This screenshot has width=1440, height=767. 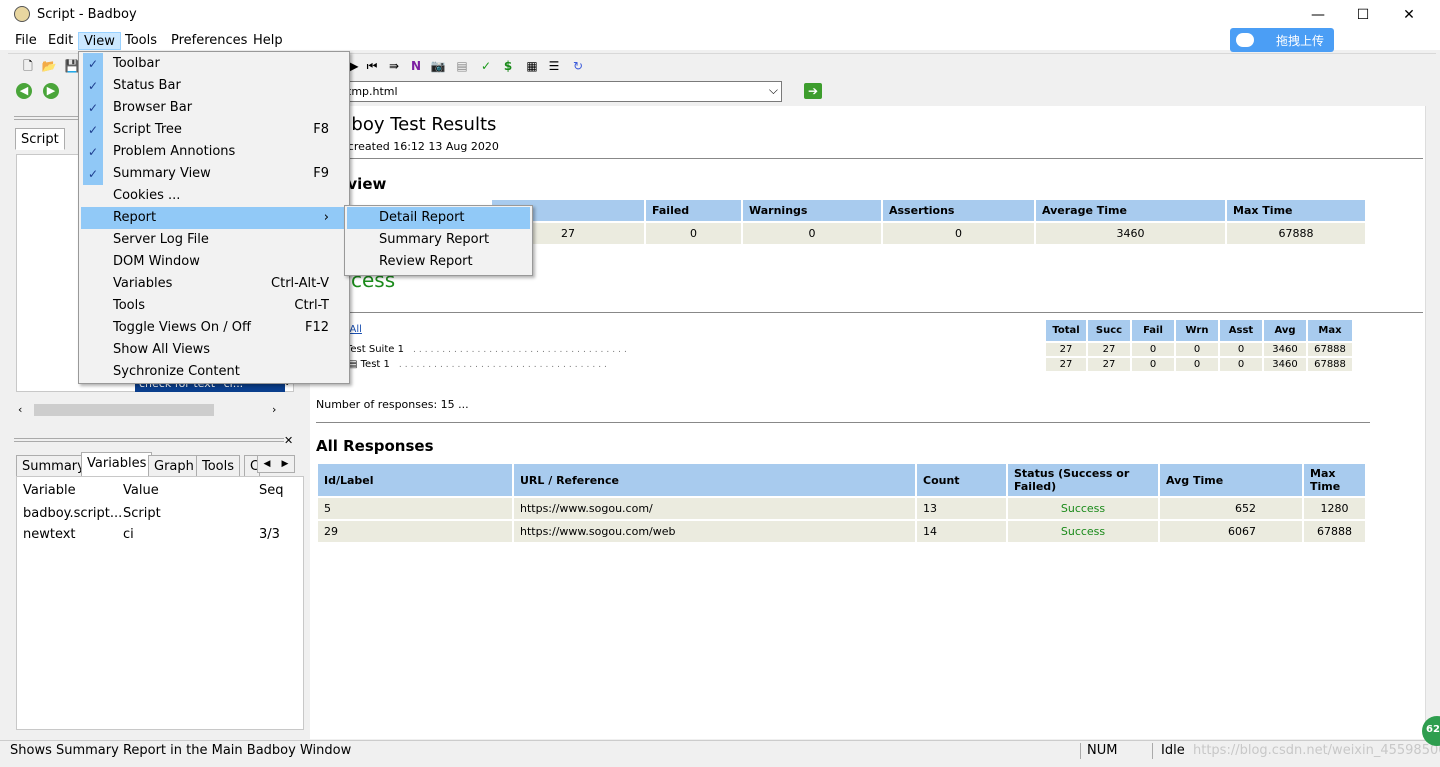 What do you see at coordinates (881, 158) in the screenshot?
I see `divider` at bounding box center [881, 158].